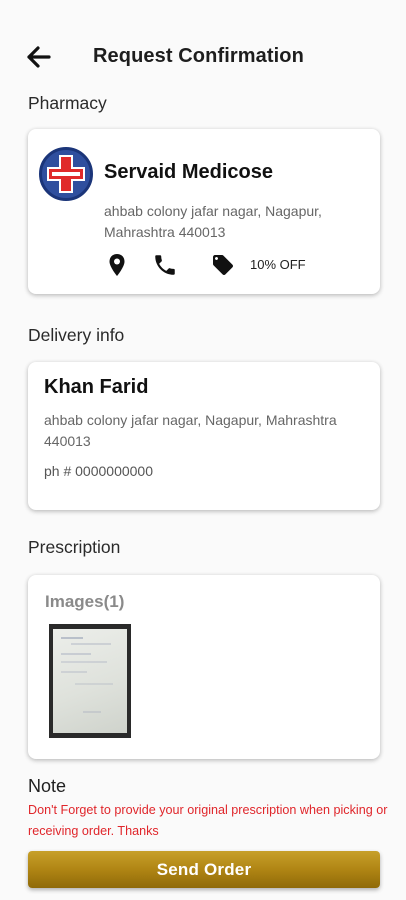 The height and width of the screenshot is (900, 406). I want to click on location-button, so click(117, 265).